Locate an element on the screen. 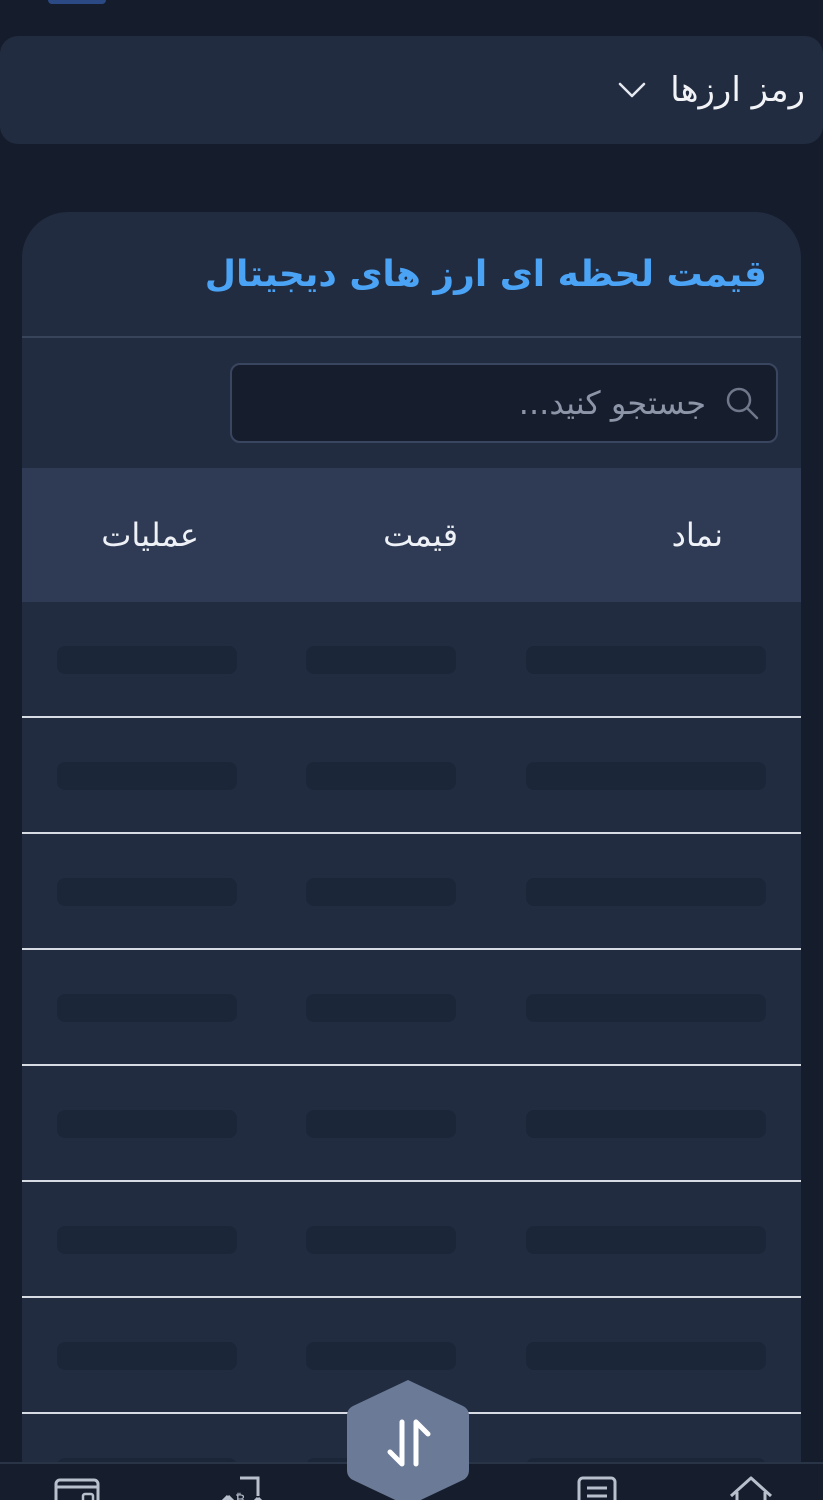  swap-button is located at coordinates (408, 1439).